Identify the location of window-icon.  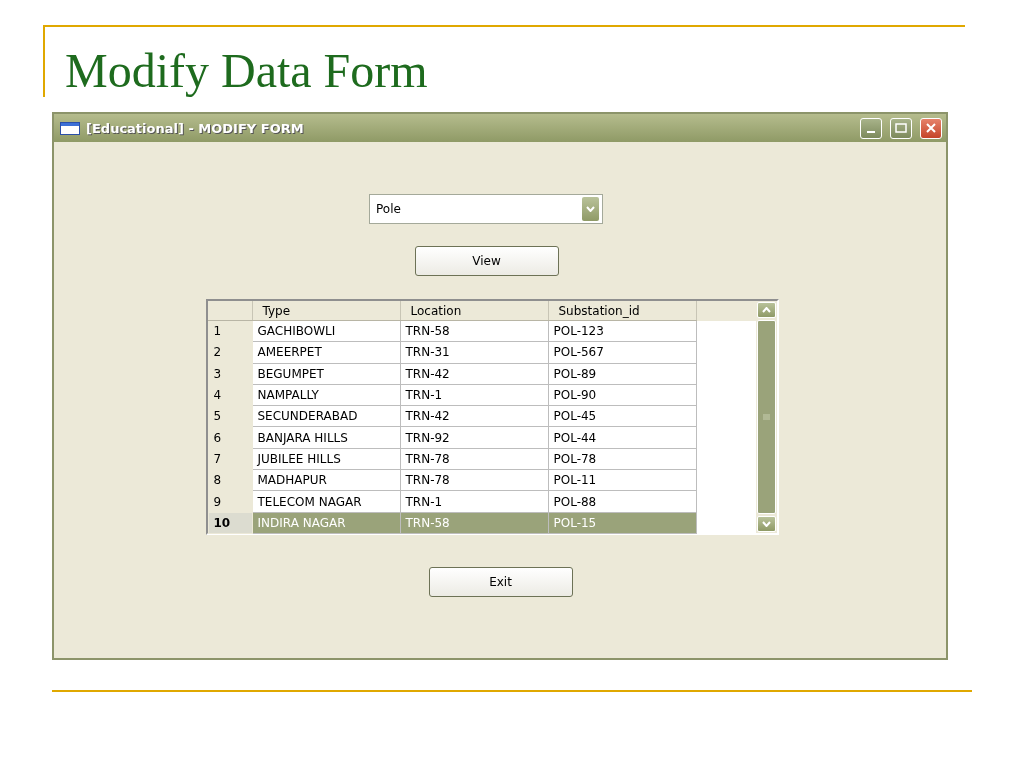
(70, 128).